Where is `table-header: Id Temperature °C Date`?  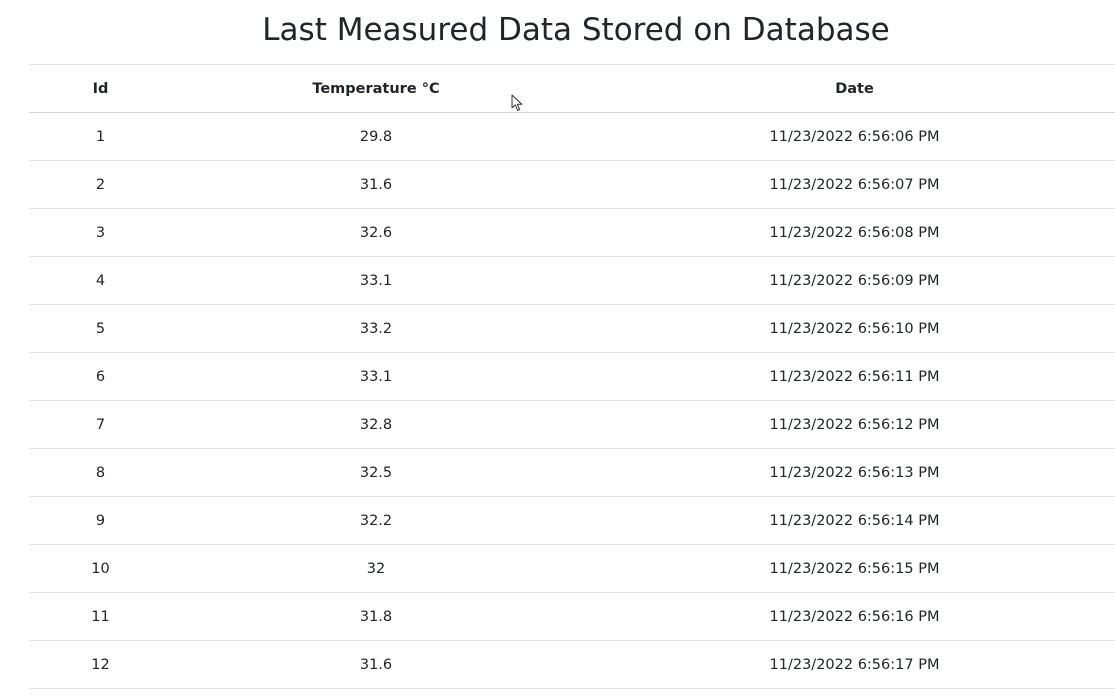 table-header: Id Temperature °C Date is located at coordinates (572, 88).